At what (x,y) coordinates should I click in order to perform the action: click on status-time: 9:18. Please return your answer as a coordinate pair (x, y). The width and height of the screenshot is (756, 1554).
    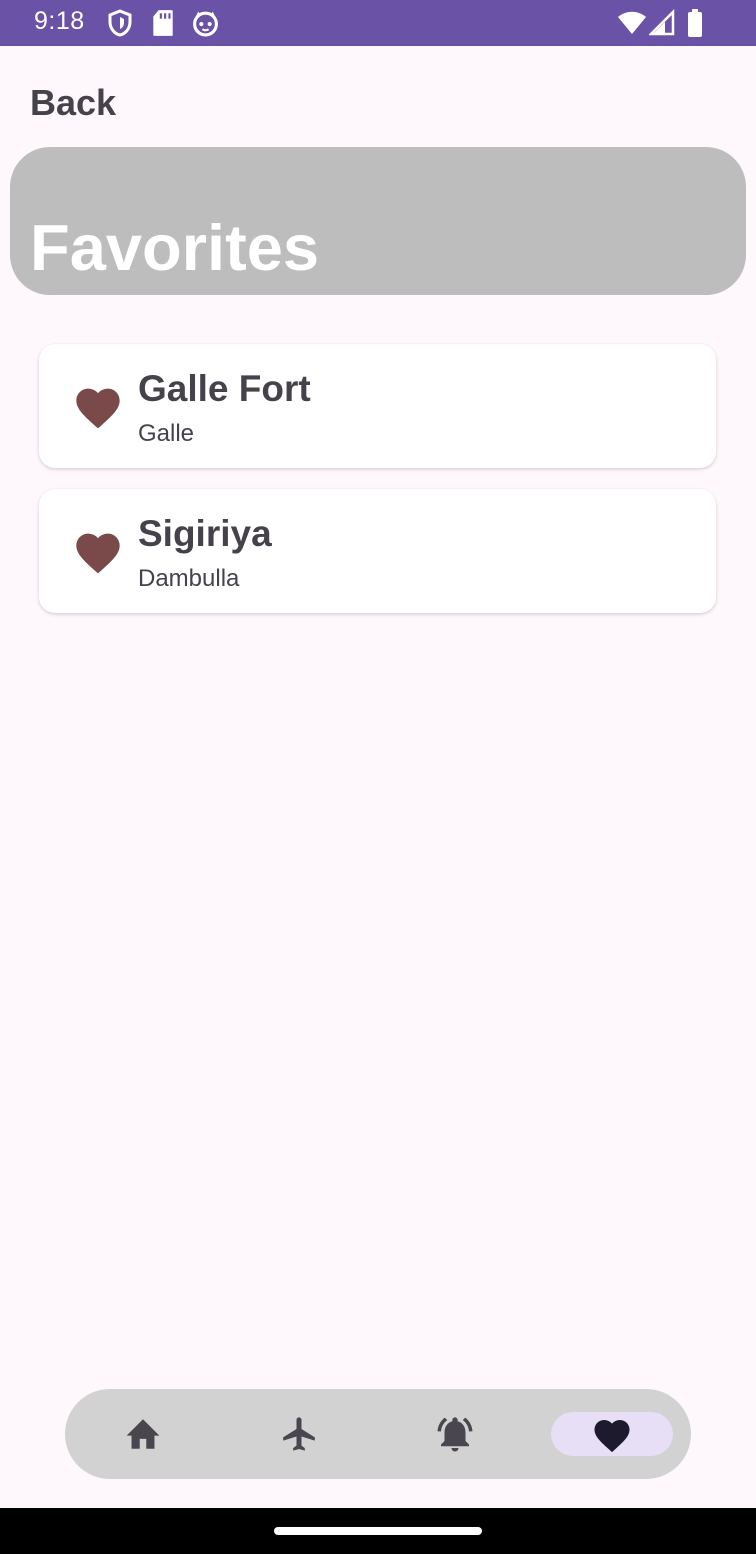
    Looking at the image, I should click on (59, 21).